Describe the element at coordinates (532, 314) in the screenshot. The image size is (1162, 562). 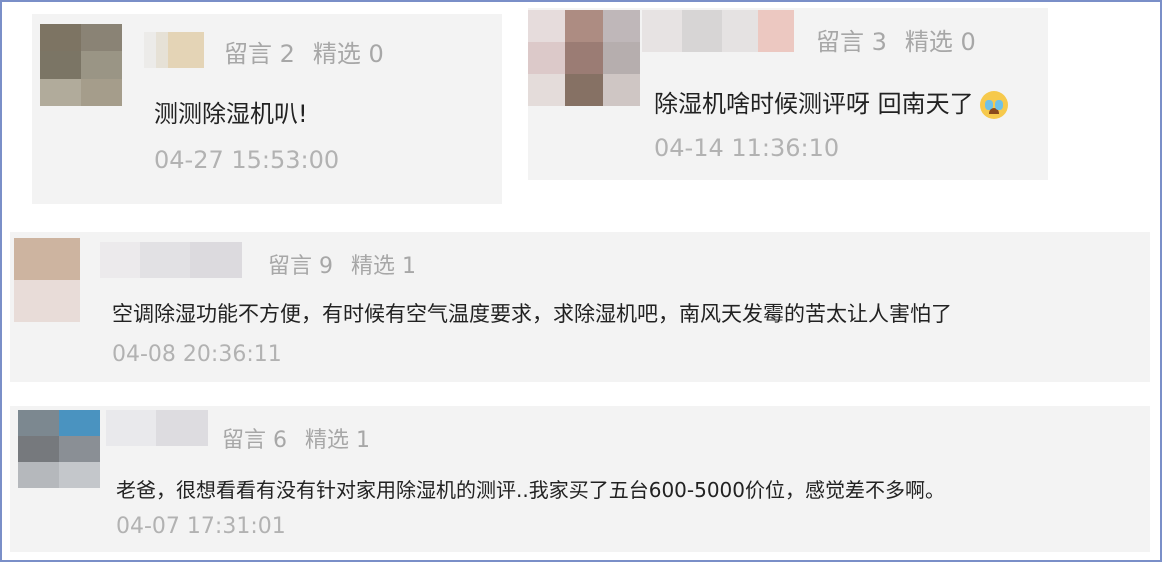
I see `comment-text: 空调除湿功能不方便，有时候有空气温度要求，求除湿机吧，南风天发霉的苦太让人害怕了` at that location.